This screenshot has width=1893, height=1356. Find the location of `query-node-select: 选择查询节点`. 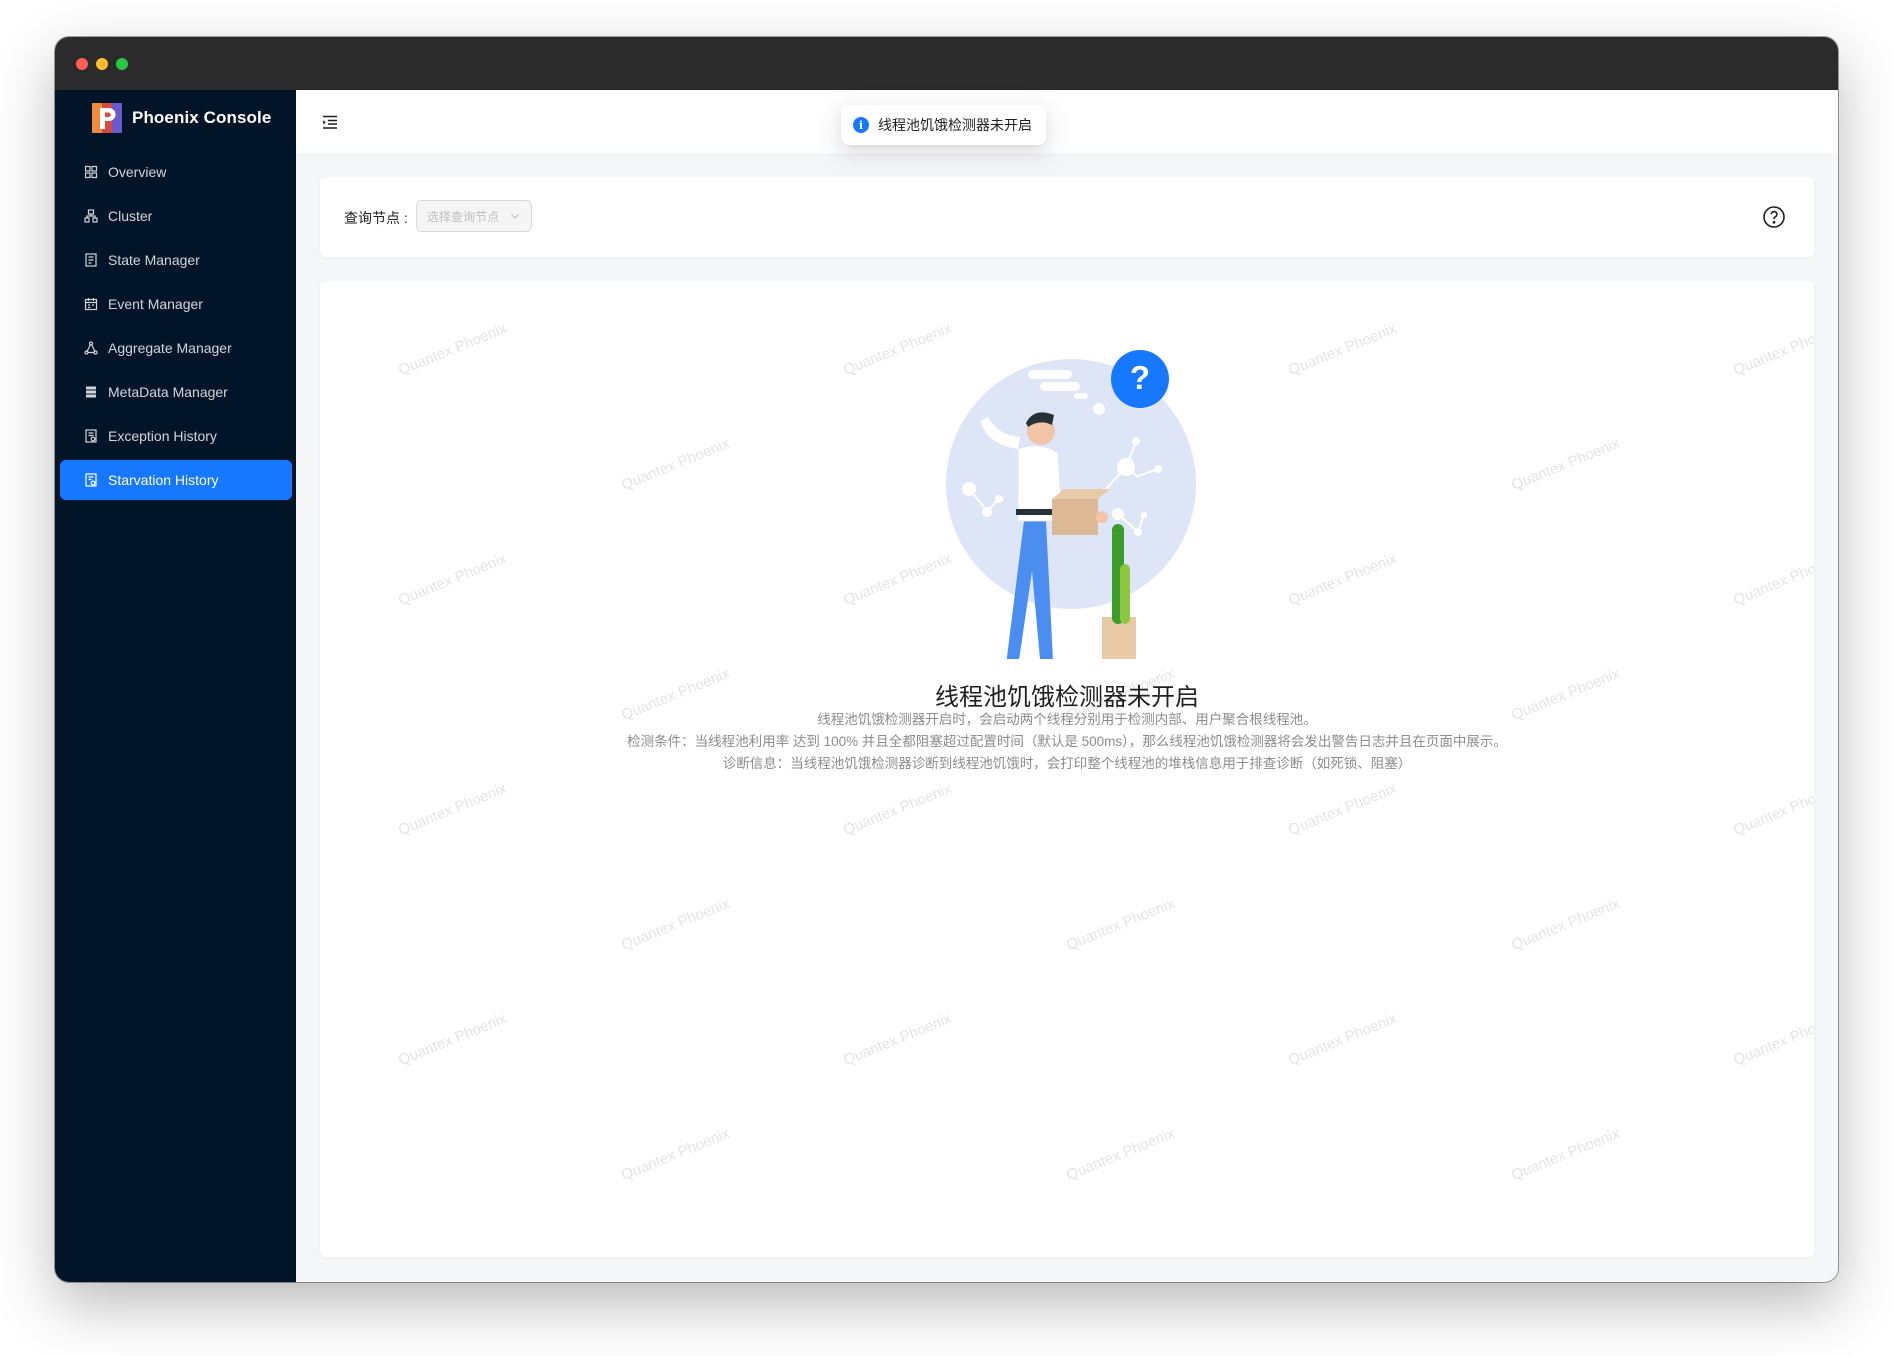

query-node-select: 选择查询节点 is located at coordinates (474, 216).